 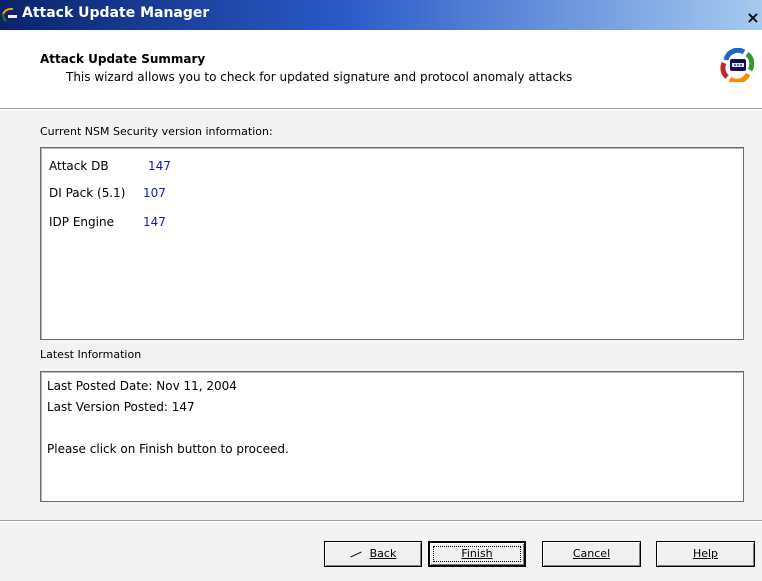 What do you see at coordinates (110, 166) in the screenshot?
I see `version-row-attack-db: Attack DB 147` at bounding box center [110, 166].